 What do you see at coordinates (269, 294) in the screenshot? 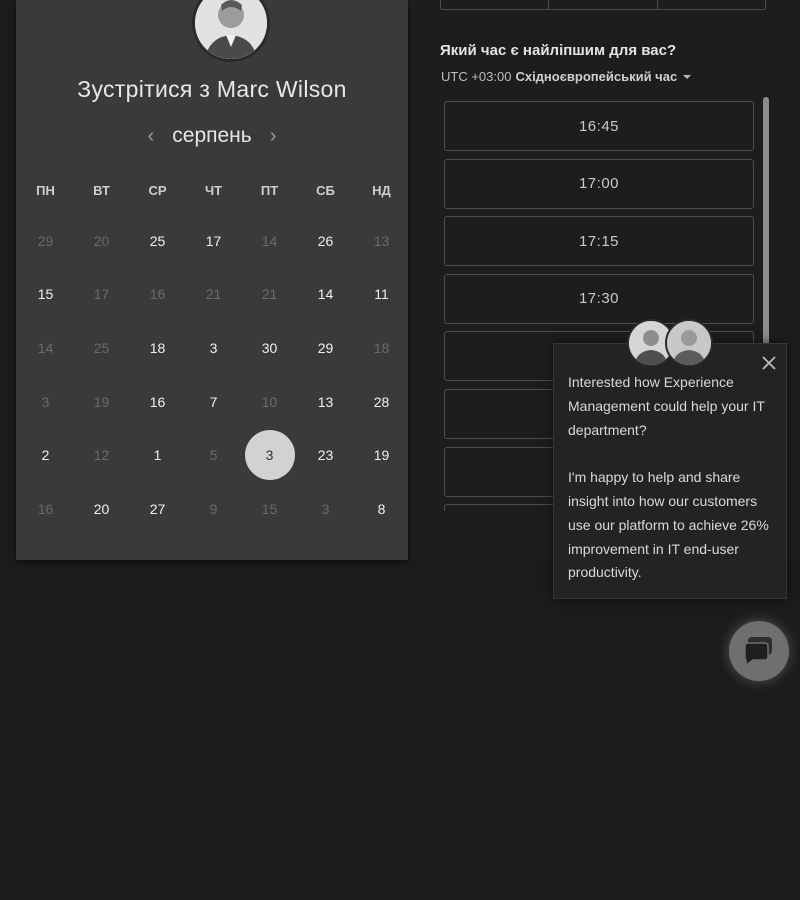
I see `calendar-day-number: 21` at bounding box center [269, 294].